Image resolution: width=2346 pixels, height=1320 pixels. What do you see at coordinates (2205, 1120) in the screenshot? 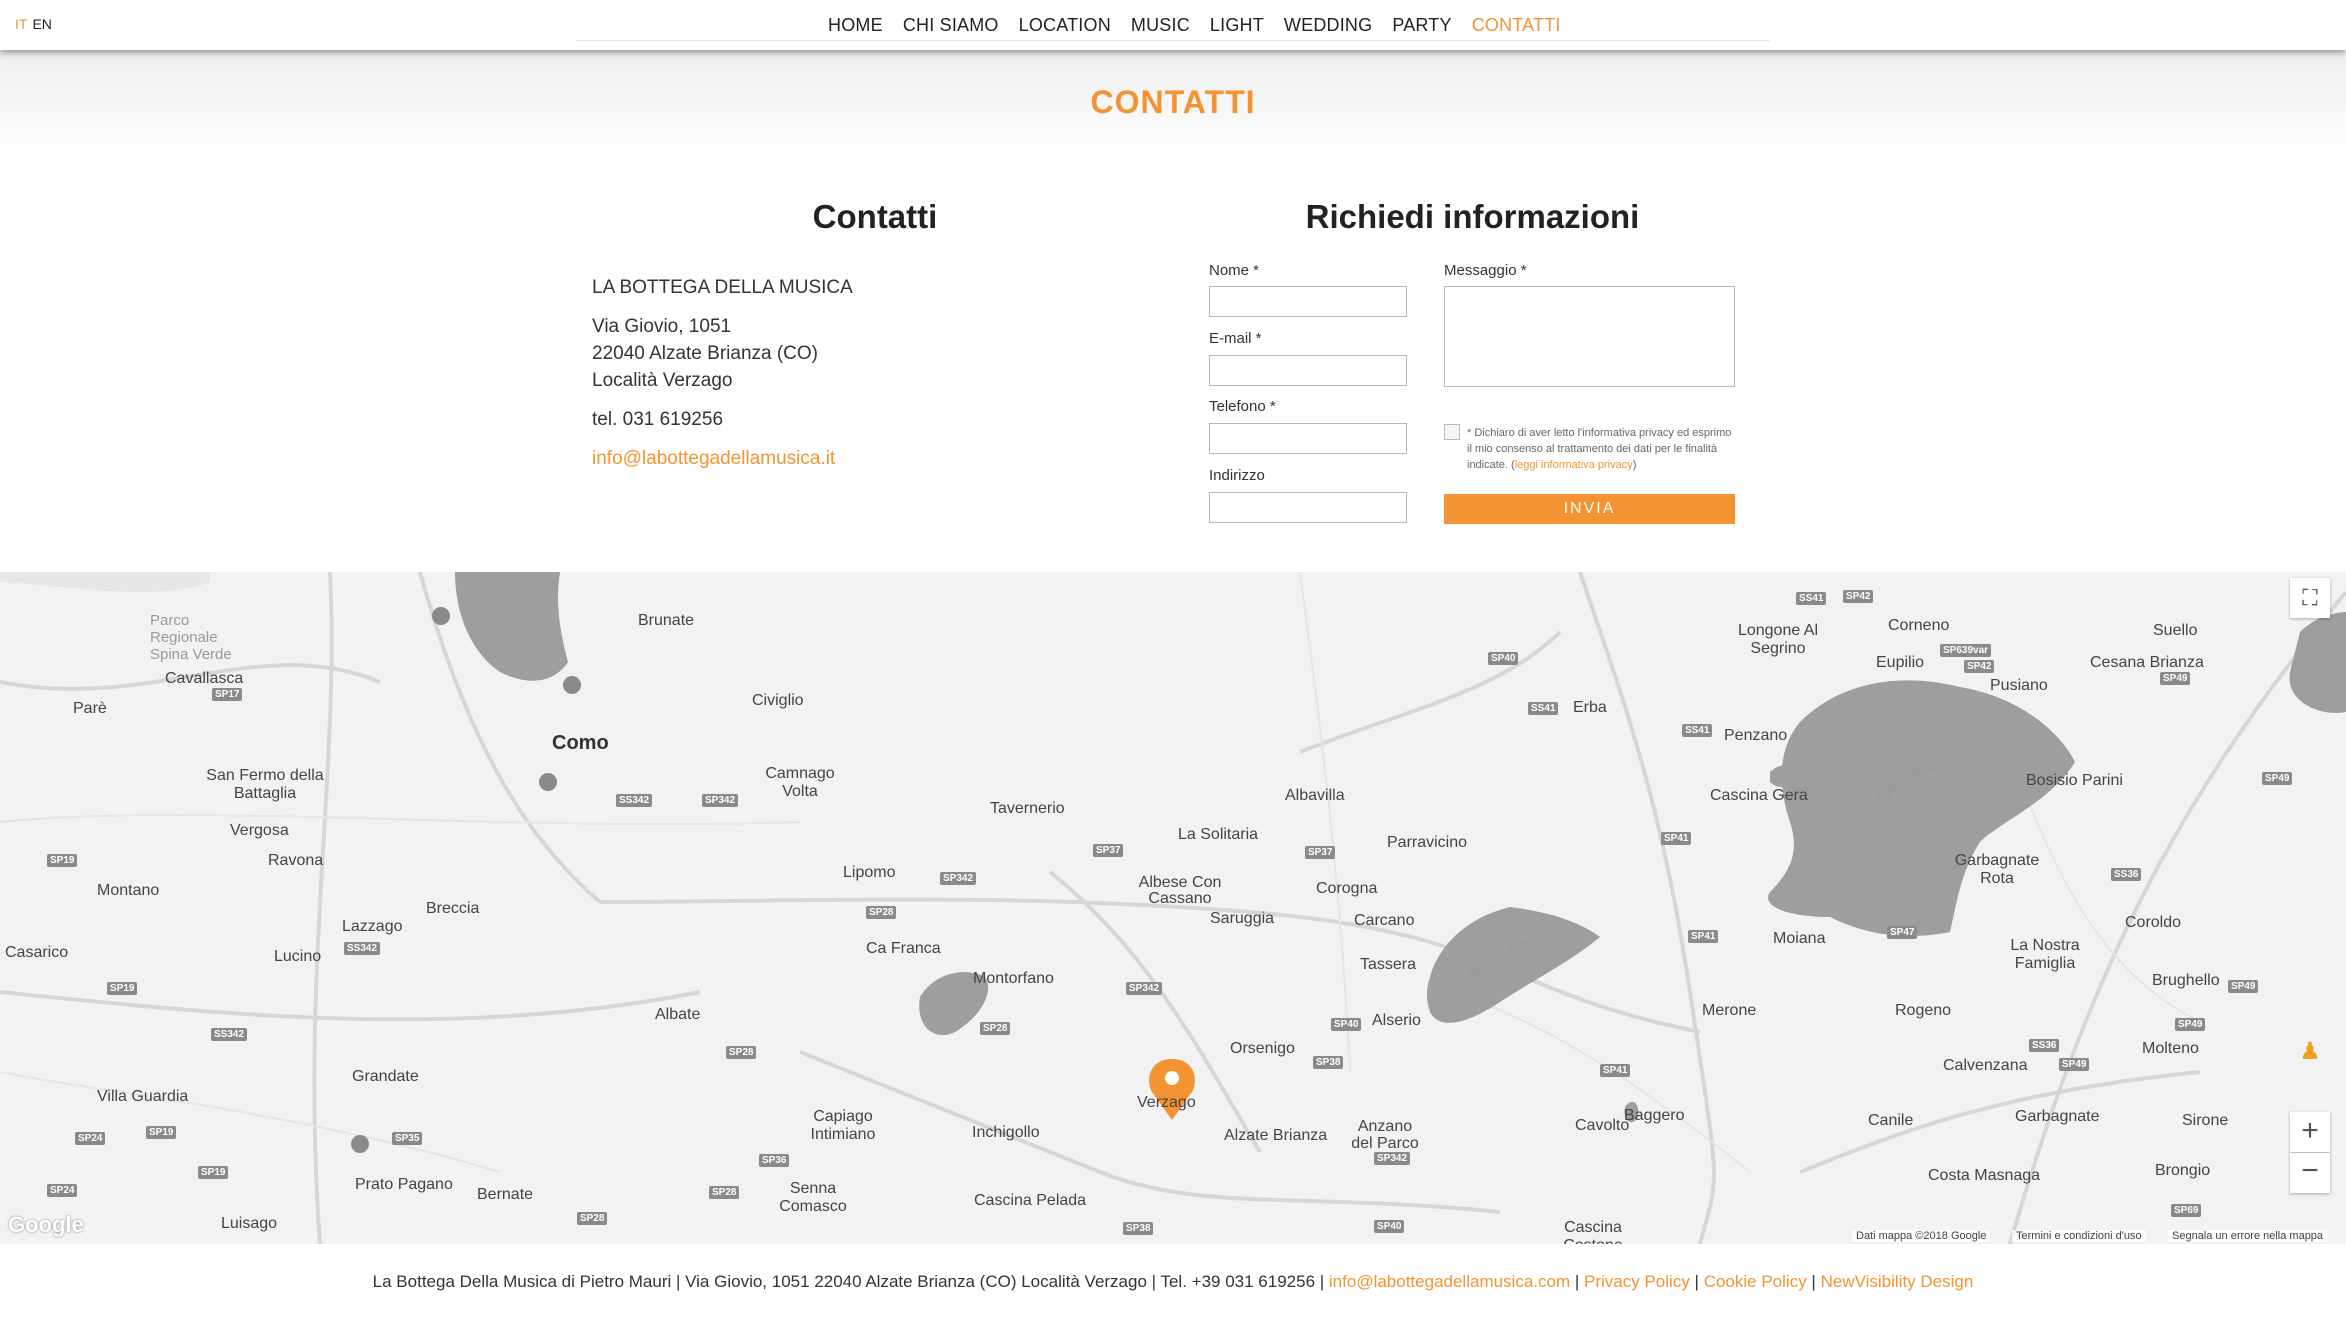
I see `map-label-sirone: Sirone` at bounding box center [2205, 1120].